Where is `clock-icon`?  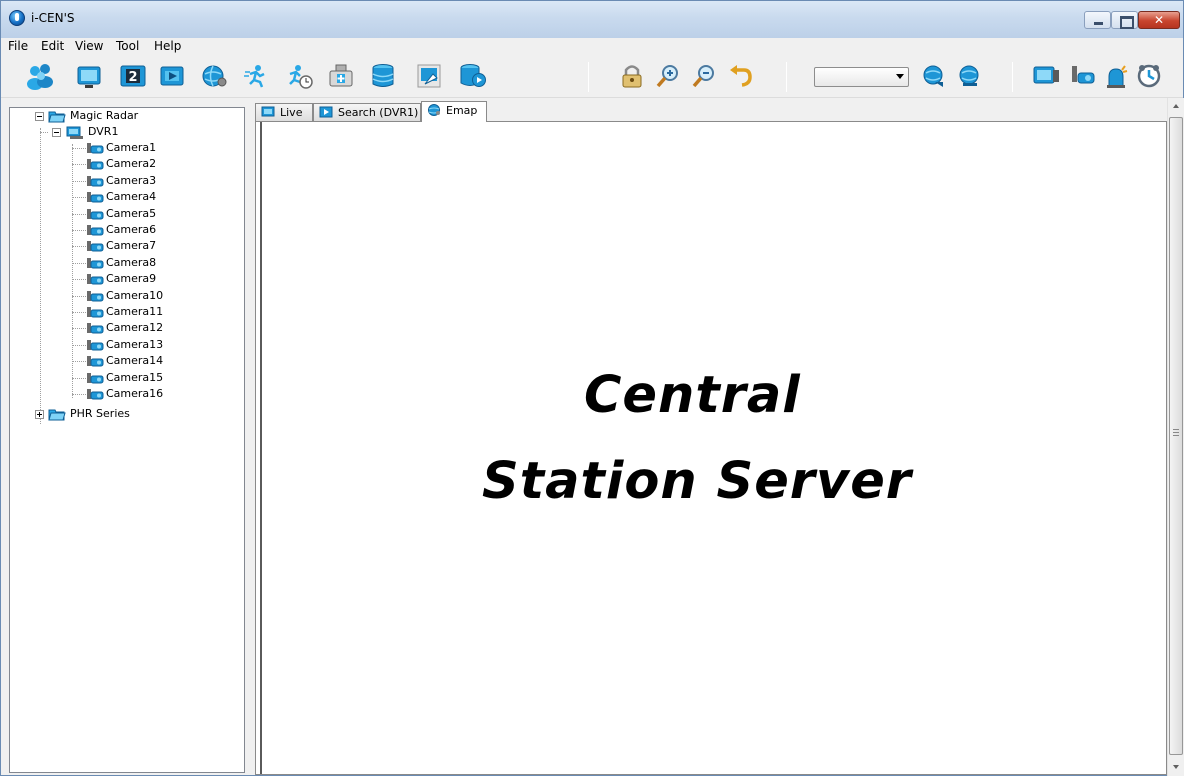 clock-icon is located at coordinates (1149, 76).